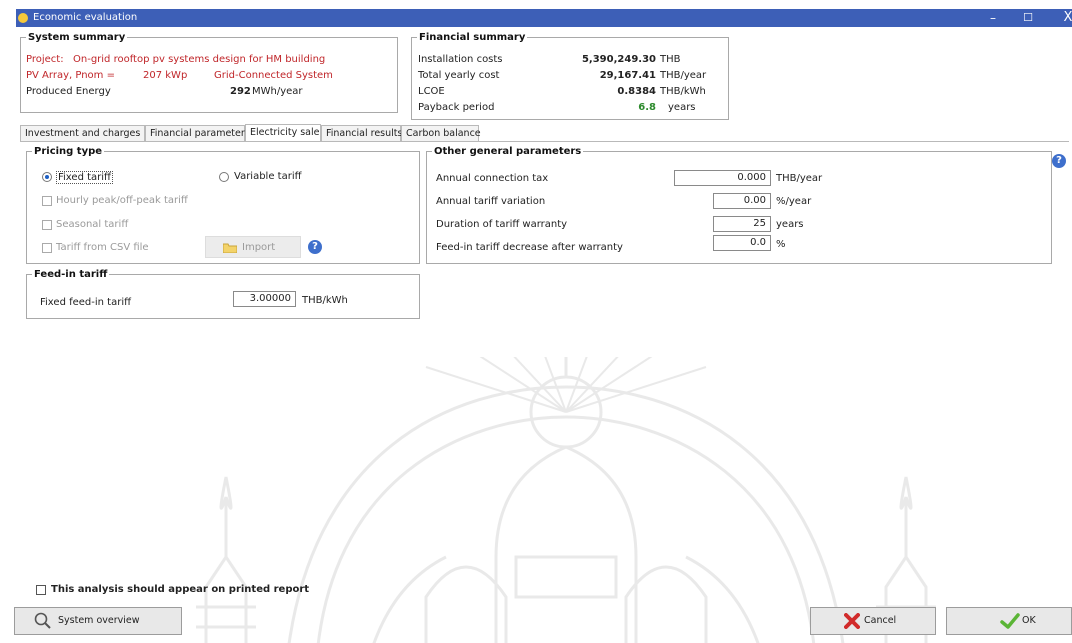 The width and height of the screenshot is (1072, 643). I want to click on pv-array-value: 207 kWp, so click(165, 75).